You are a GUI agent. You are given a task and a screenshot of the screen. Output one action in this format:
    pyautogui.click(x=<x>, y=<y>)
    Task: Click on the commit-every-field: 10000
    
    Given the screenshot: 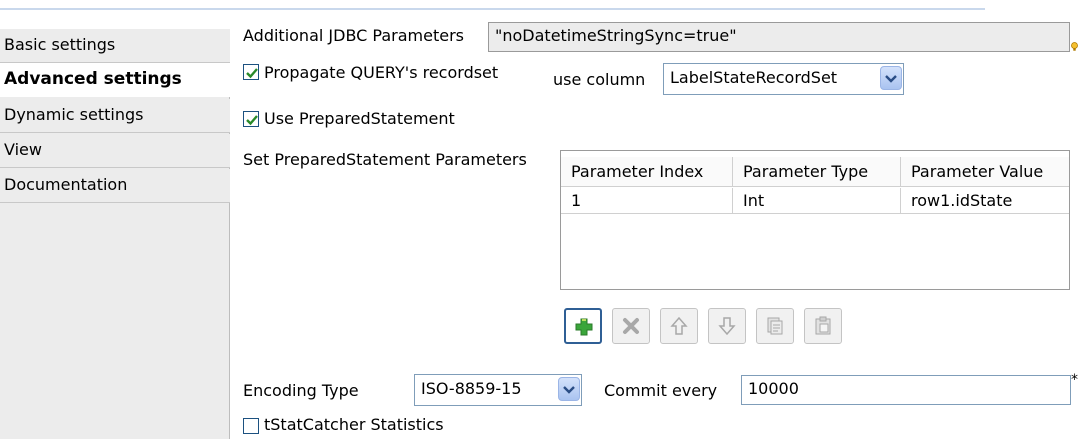 What is the action you would take?
    pyautogui.click(x=906, y=390)
    